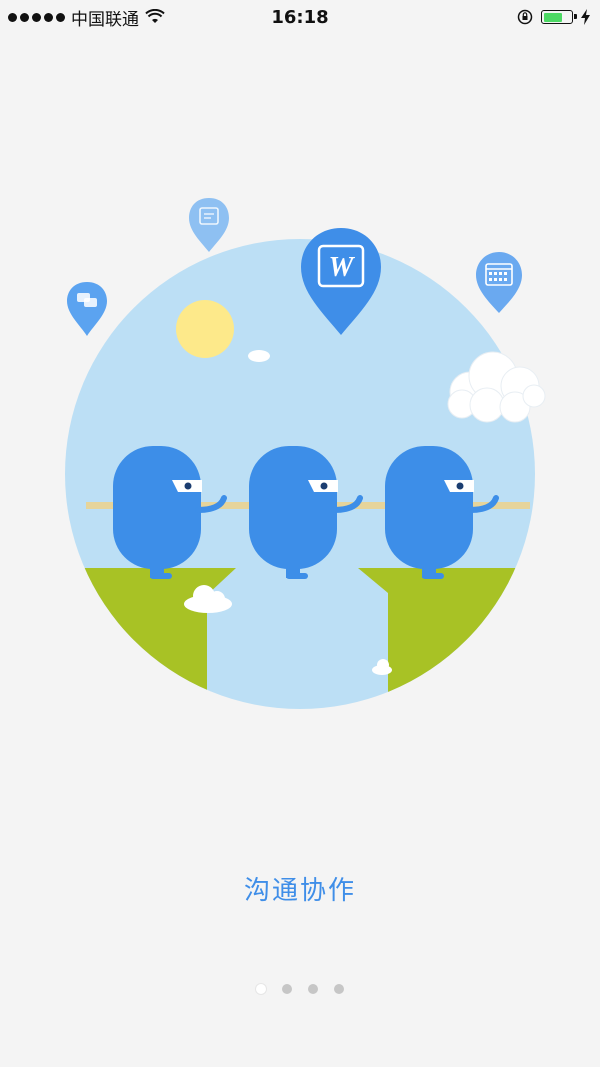 The width and height of the screenshot is (600, 1067). Describe the element at coordinates (259, 356) in the screenshot. I see `small-cloud` at that location.